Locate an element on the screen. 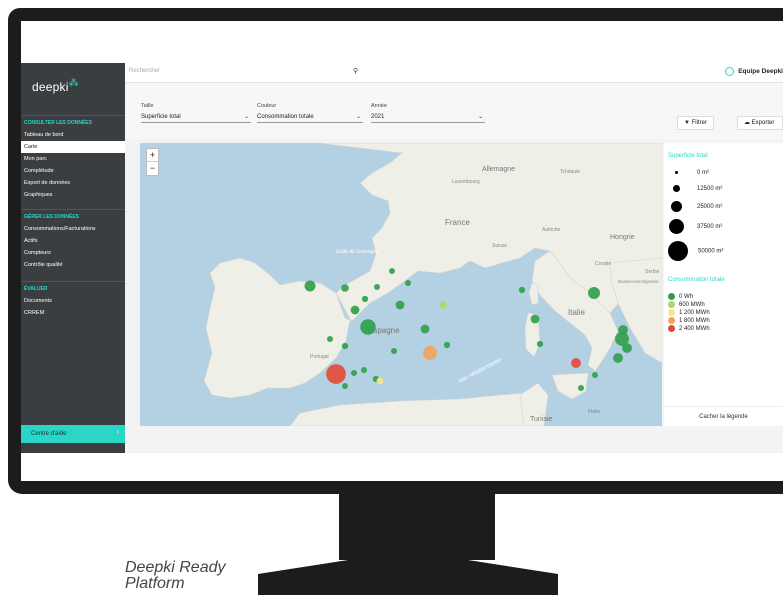 Image resolution: width=783 pixels, height=595 pixels. sidebar-item: Consommations/Facturations is located at coordinates (73, 229).